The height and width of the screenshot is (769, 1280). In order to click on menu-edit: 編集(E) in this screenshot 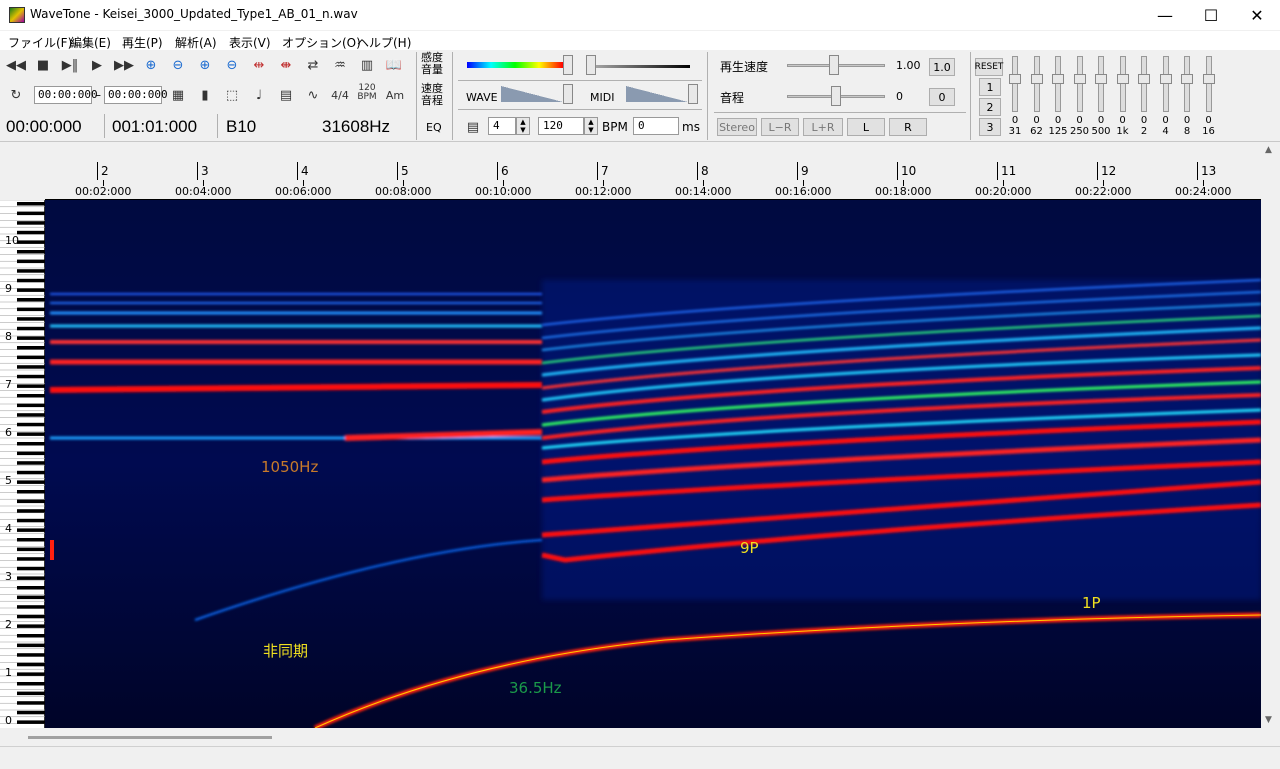, I will do `click(90, 42)`.